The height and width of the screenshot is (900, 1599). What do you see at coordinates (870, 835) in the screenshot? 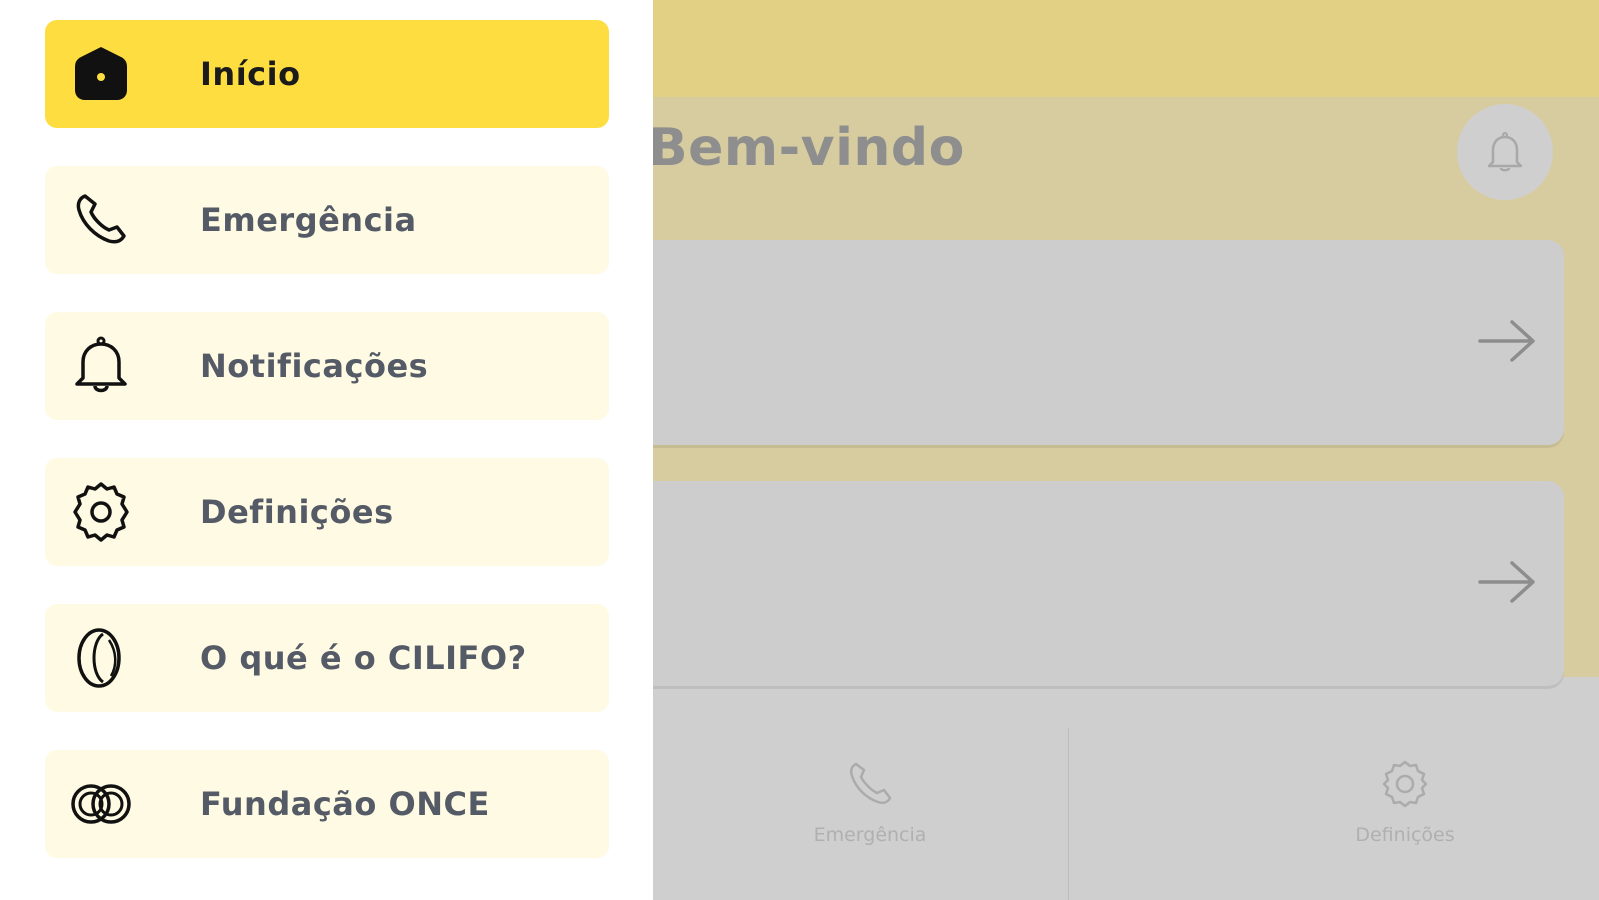
I see `tab-label: Emergência` at bounding box center [870, 835].